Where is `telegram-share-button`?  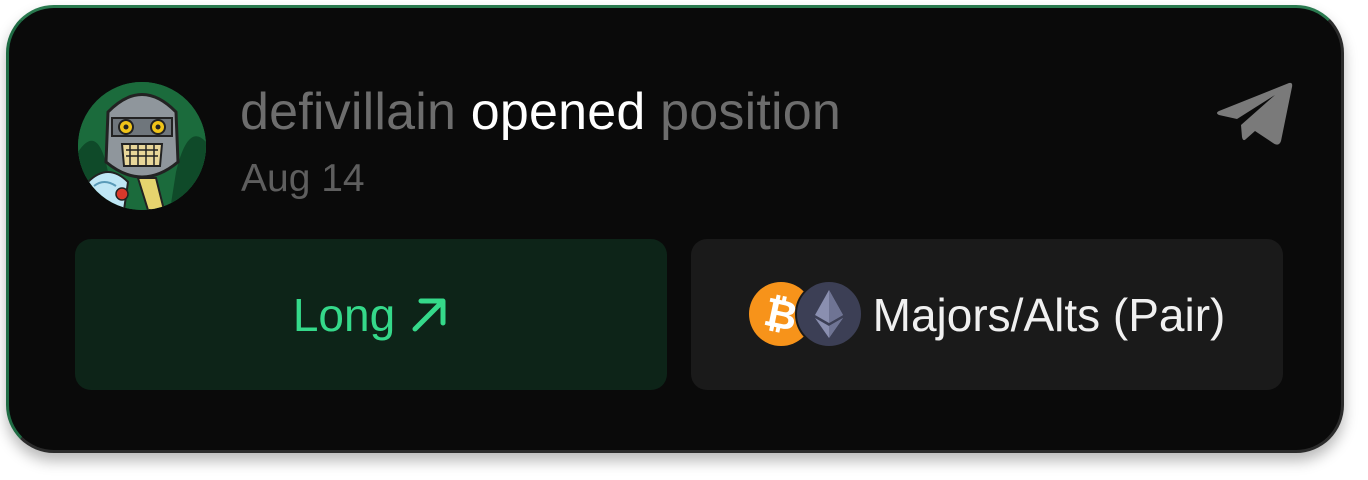
telegram-share-button is located at coordinates (1254, 114).